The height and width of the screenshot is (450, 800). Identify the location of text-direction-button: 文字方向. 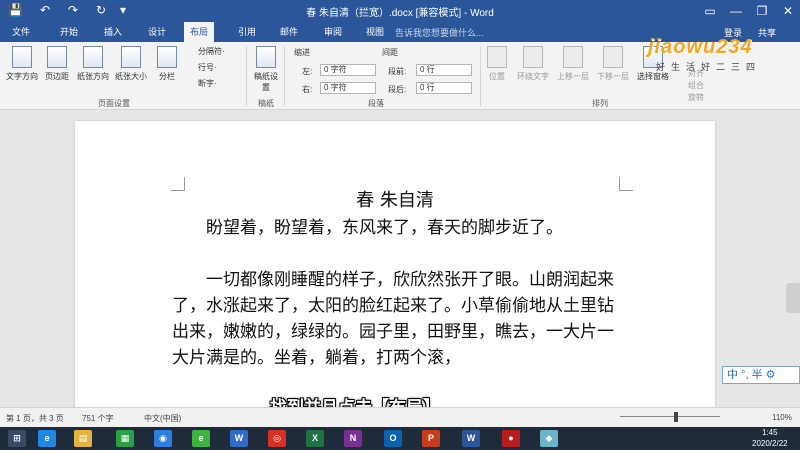
(22, 64).